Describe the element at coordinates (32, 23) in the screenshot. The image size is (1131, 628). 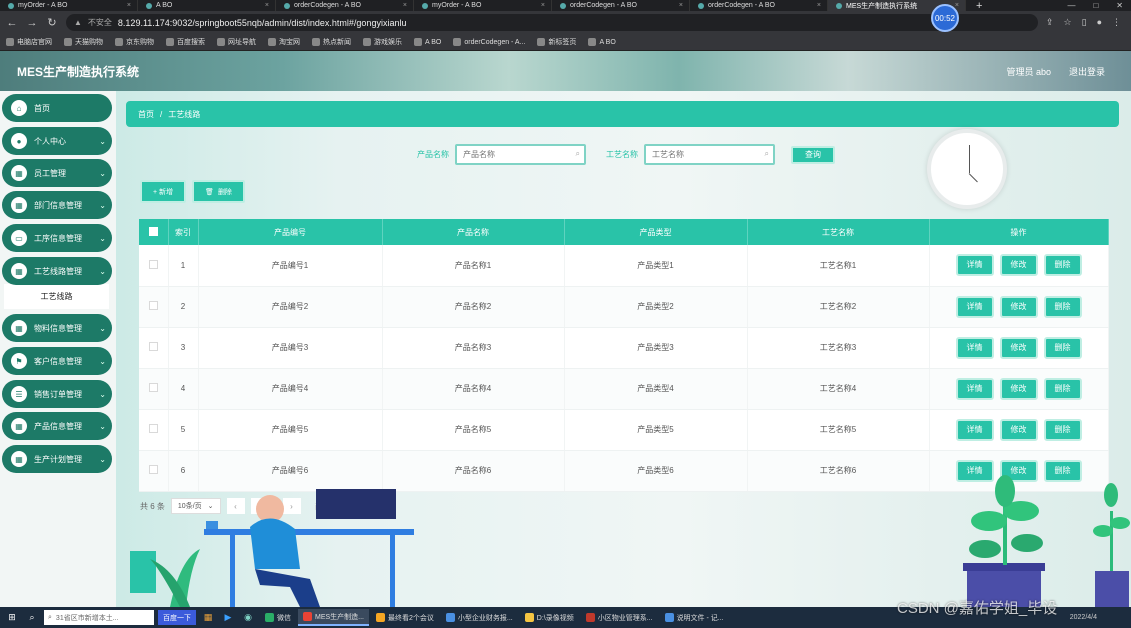
I see `forward-icon: →` at that location.